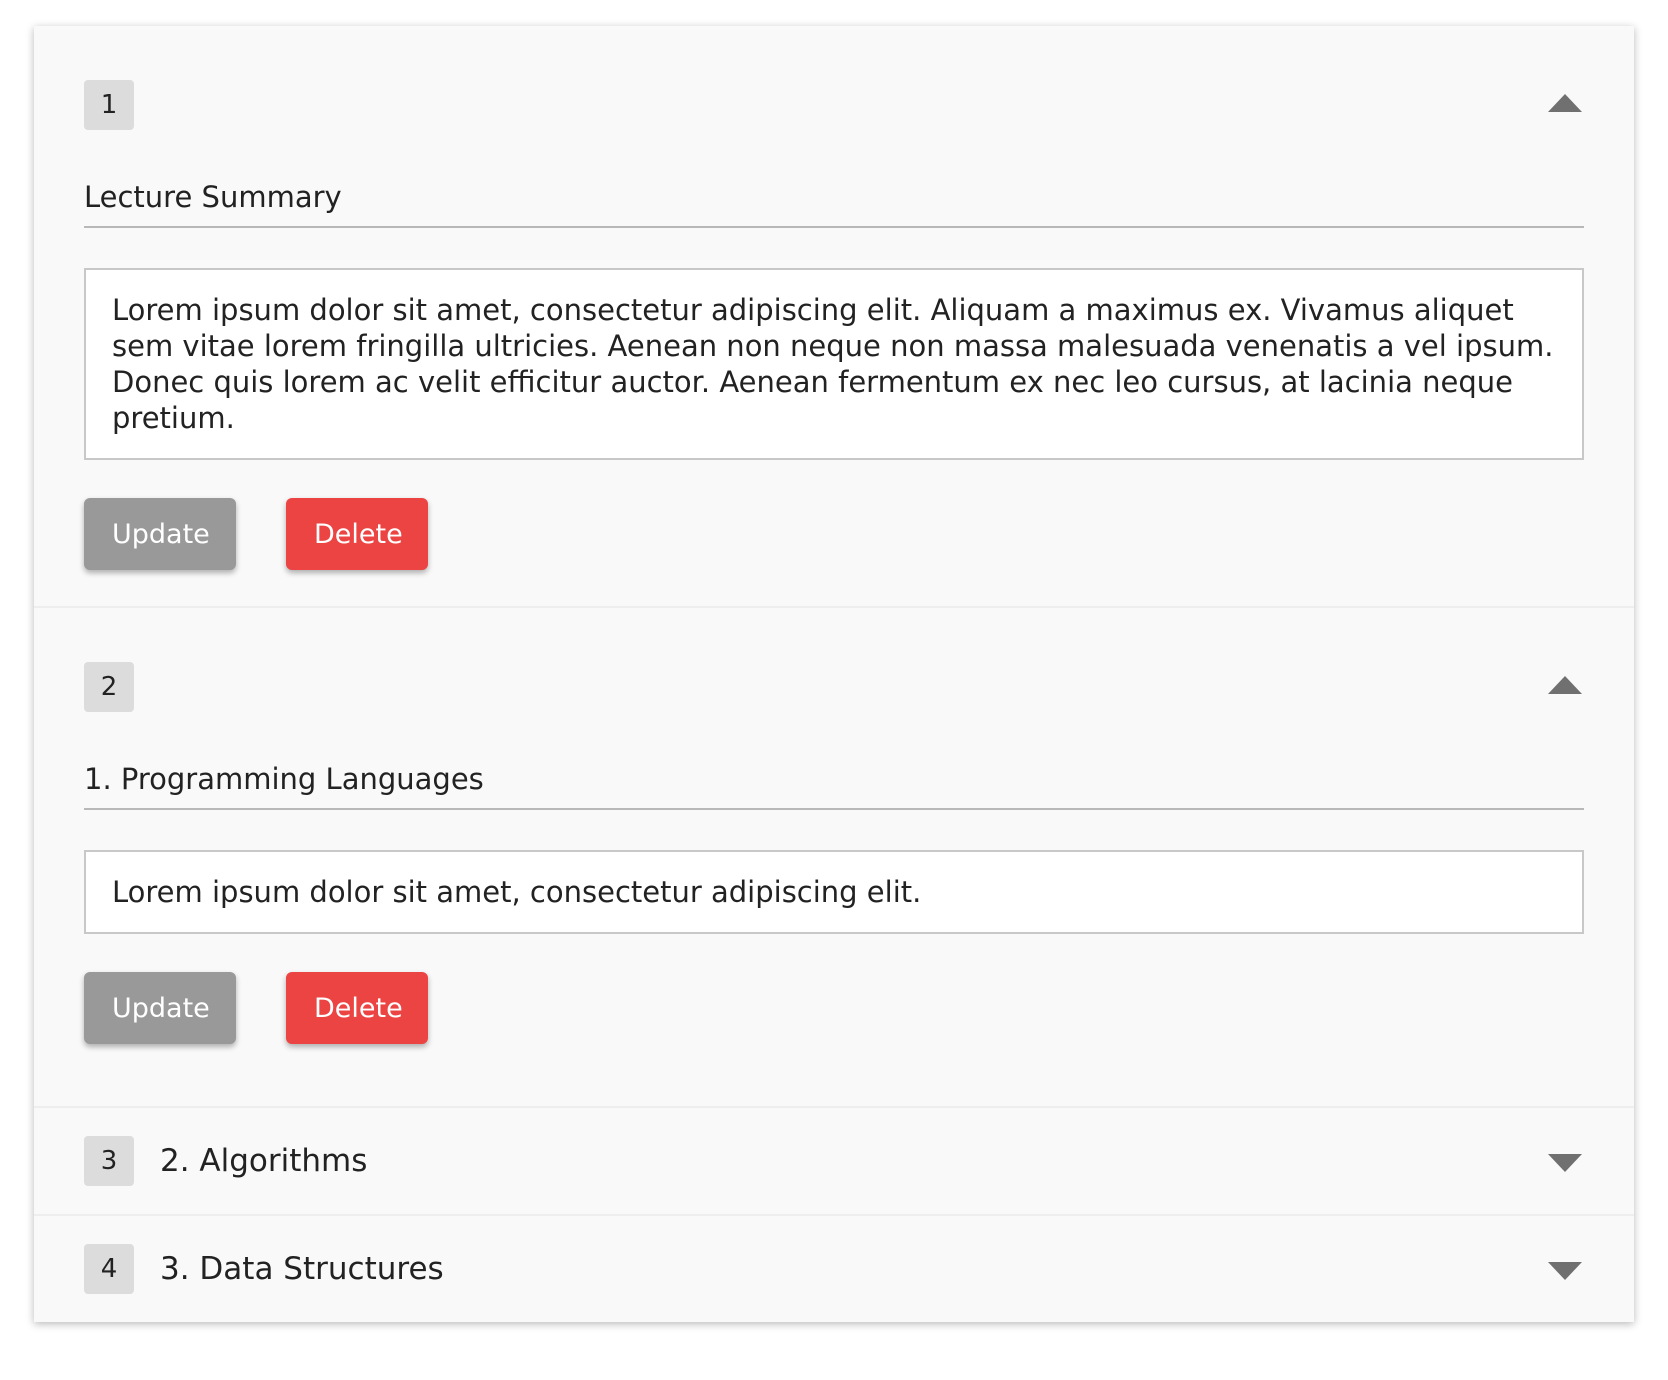 This screenshot has height=1380, width=1668. Describe the element at coordinates (834, 1160) in the screenshot. I see `accordion-section-3: 3 2. Algorithms` at that location.